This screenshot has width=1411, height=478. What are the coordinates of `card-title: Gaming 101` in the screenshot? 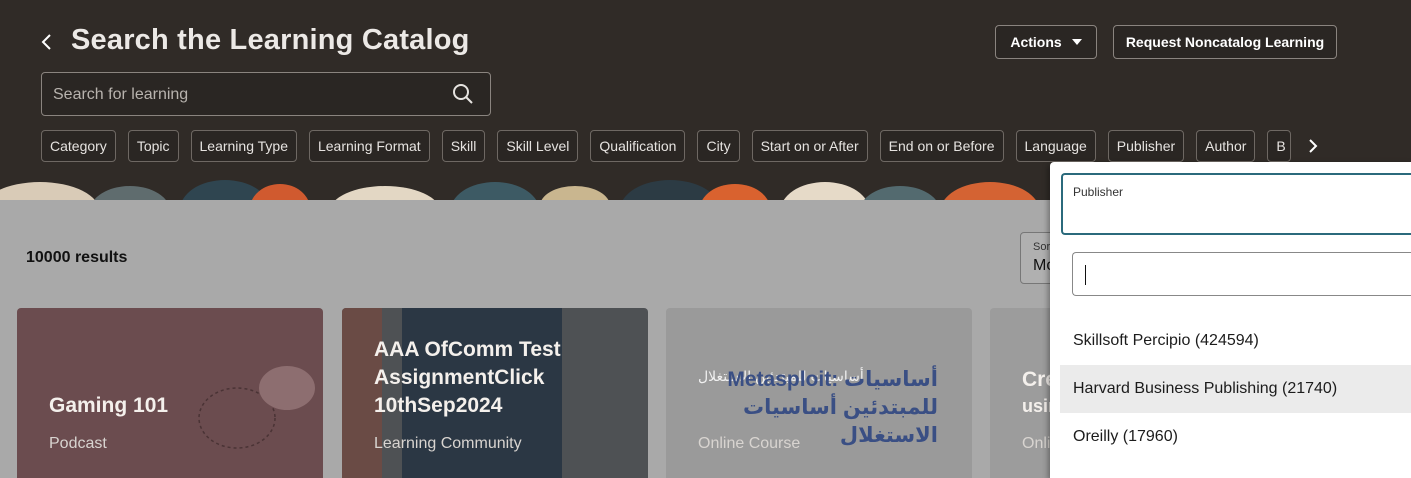 It's located at (109, 405).